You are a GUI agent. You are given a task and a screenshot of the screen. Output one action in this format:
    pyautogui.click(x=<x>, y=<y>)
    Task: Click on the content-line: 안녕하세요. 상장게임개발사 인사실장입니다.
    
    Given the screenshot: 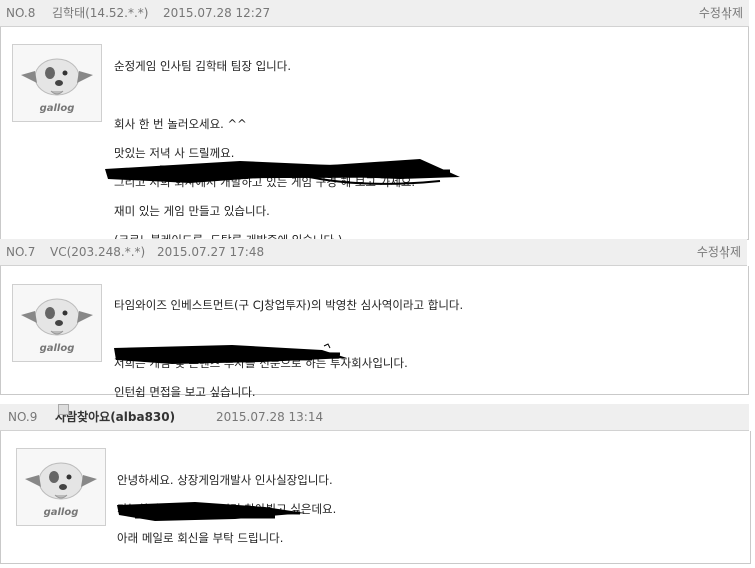 What is the action you would take?
    pyautogui.click(x=225, y=479)
    